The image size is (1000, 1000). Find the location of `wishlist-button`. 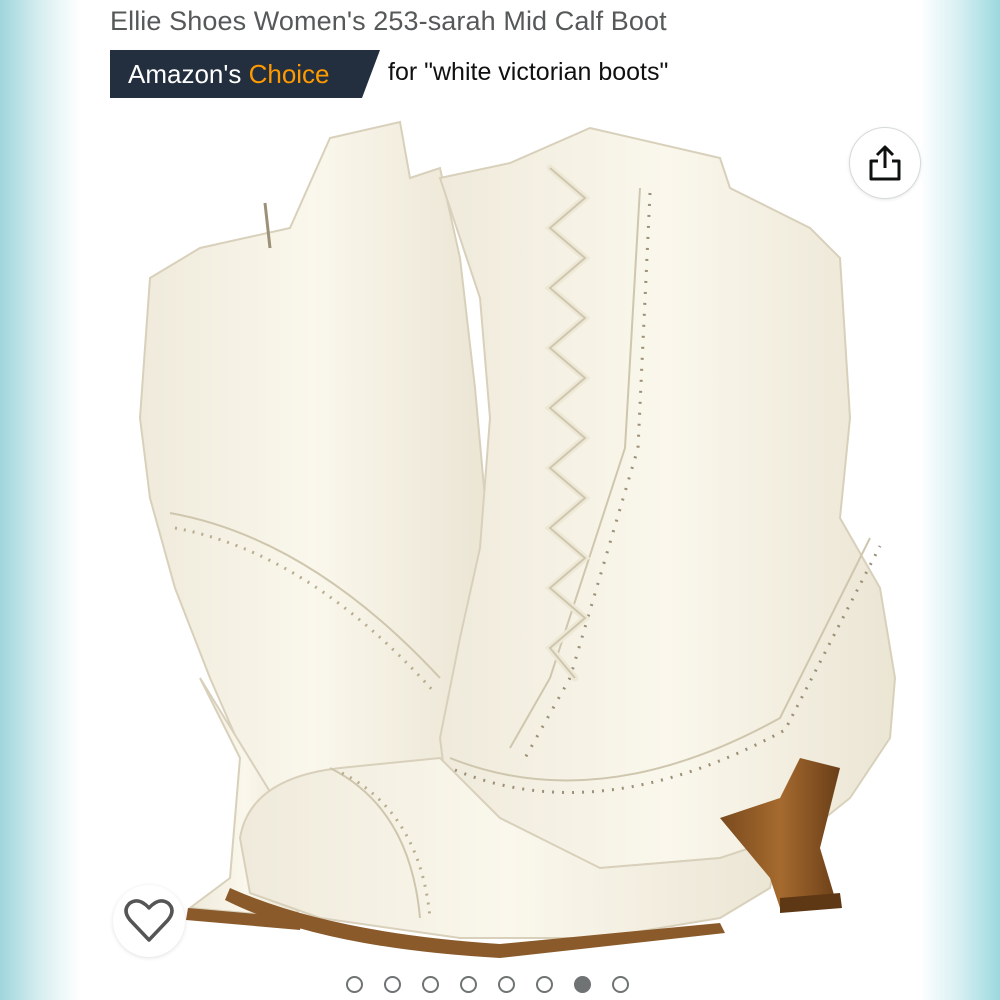

wishlist-button is located at coordinates (149, 921).